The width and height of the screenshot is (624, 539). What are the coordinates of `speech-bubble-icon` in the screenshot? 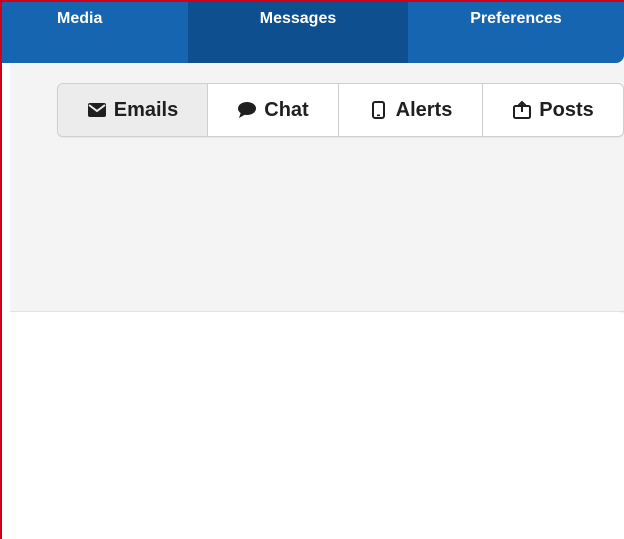 It's located at (247, 110).